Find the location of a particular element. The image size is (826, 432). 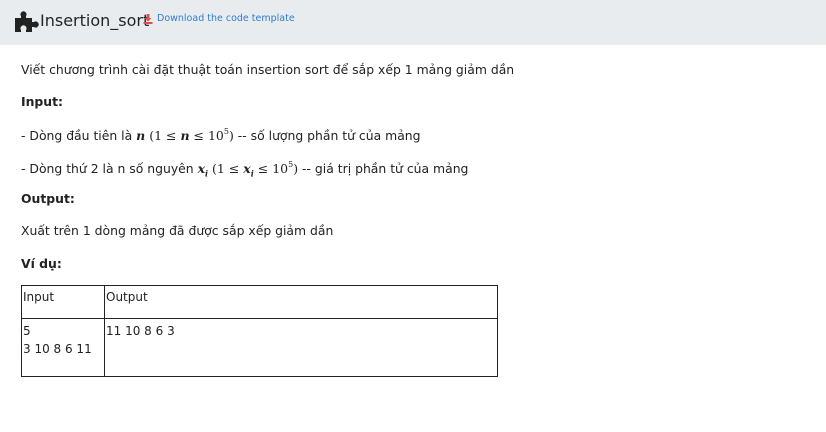

table-cell-input: 5 3 10 8 6 11 is located at coordinates (63, 347).